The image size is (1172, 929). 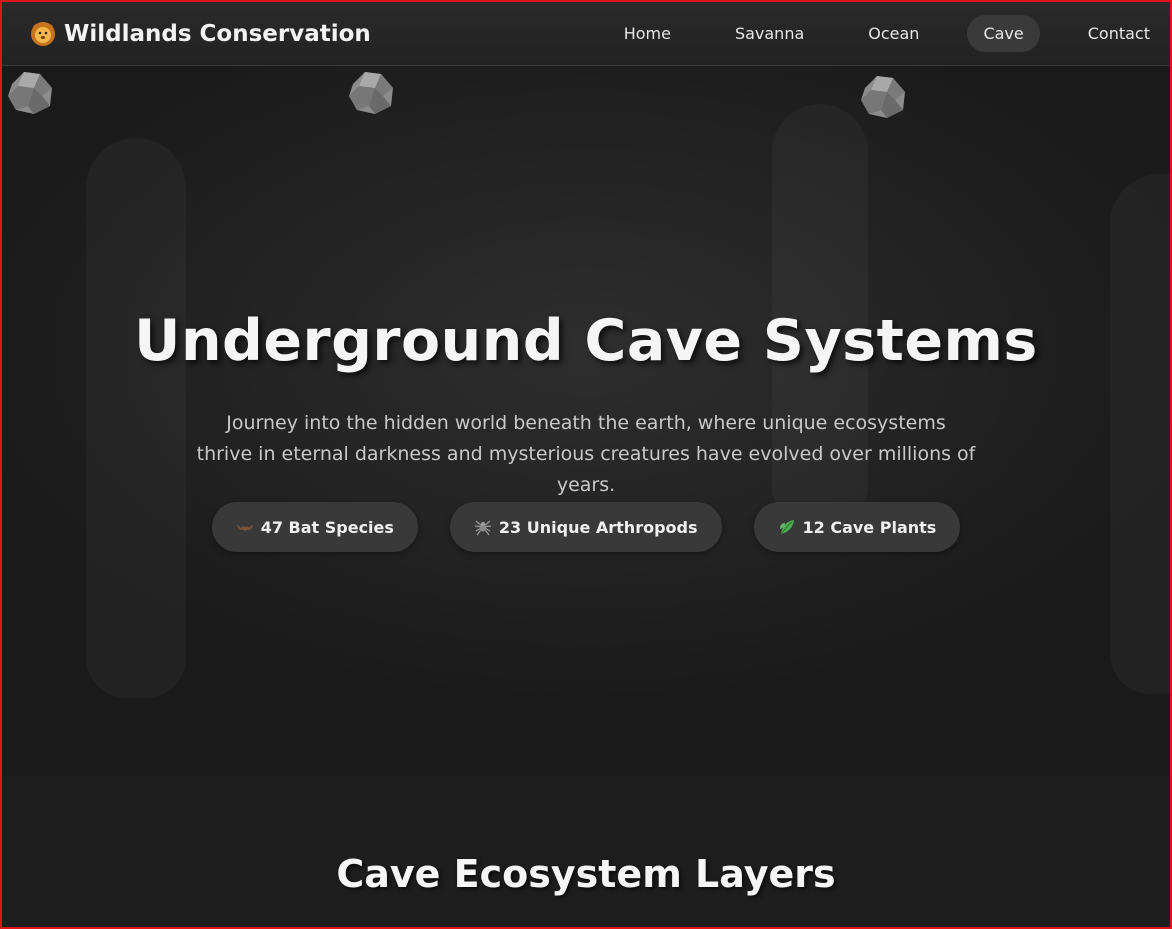 What do you see at coordinates (869, 527) in the screenshot?
I see `stat-label: 12 Cave Plants` at bounding box center [869, 527].